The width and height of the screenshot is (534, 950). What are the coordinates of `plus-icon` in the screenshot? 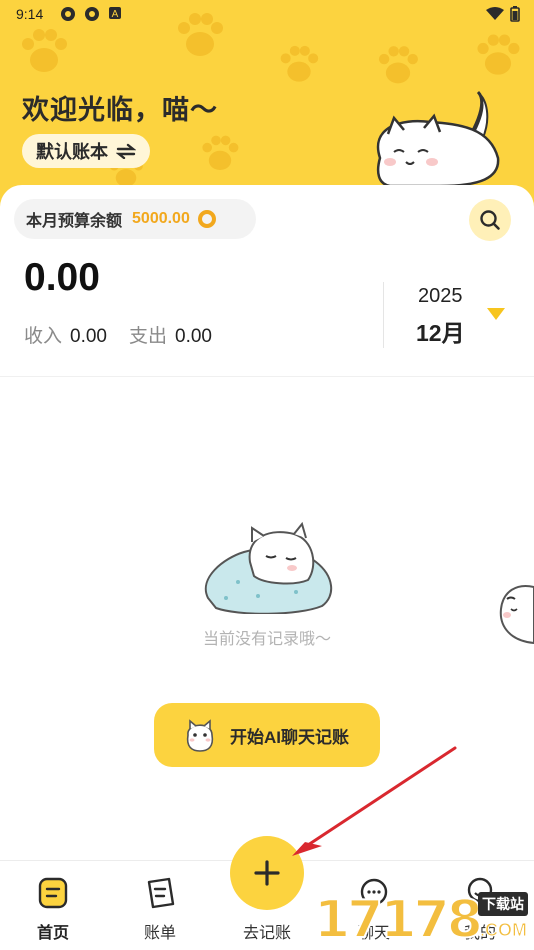 It's located at (267, 873).